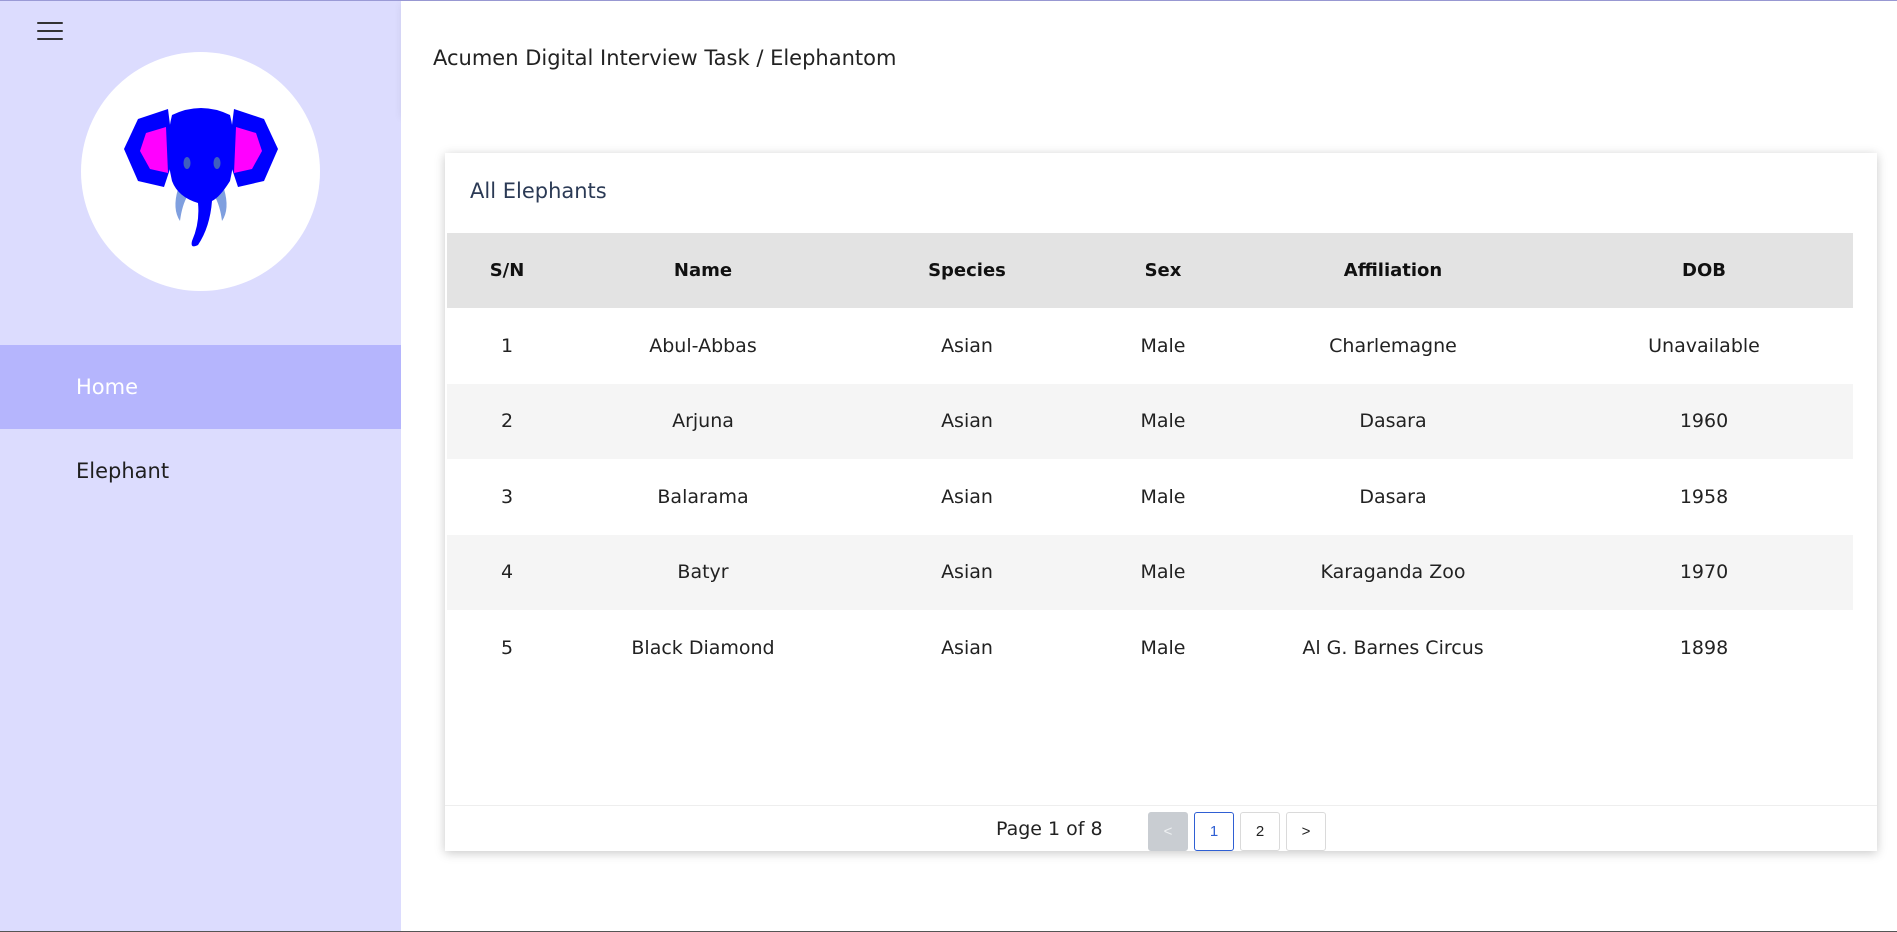 This screenshot has width=1897, height=932. Describe the element at coordinates (200, 387) in the screenshot. I see `sidebar-item-home: Home` at that location.